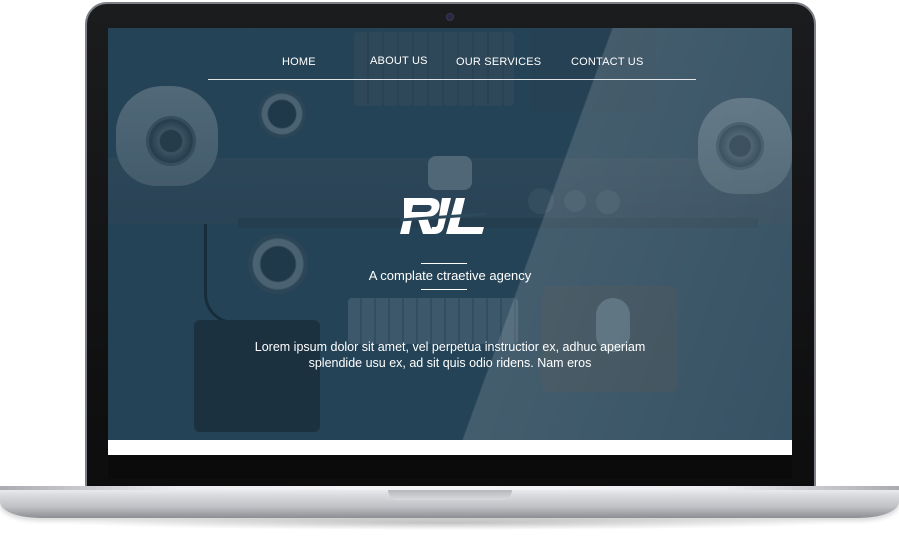 The height and width of the screenshot is (537, 899). What do you see at coordinates (450, 275) in the screenshot?
I see `hero-tagline: A complate ctraetive agency` at bounding box center [450, 275].